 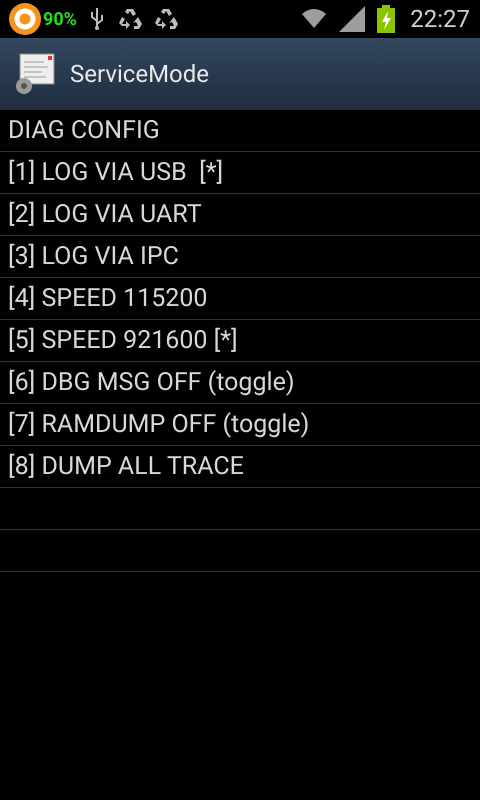 What do you see at coordinates (108, 299) in the screenshot?
I see `menu-line: [4] SPEED 115200` at bounding box center [108, 299].